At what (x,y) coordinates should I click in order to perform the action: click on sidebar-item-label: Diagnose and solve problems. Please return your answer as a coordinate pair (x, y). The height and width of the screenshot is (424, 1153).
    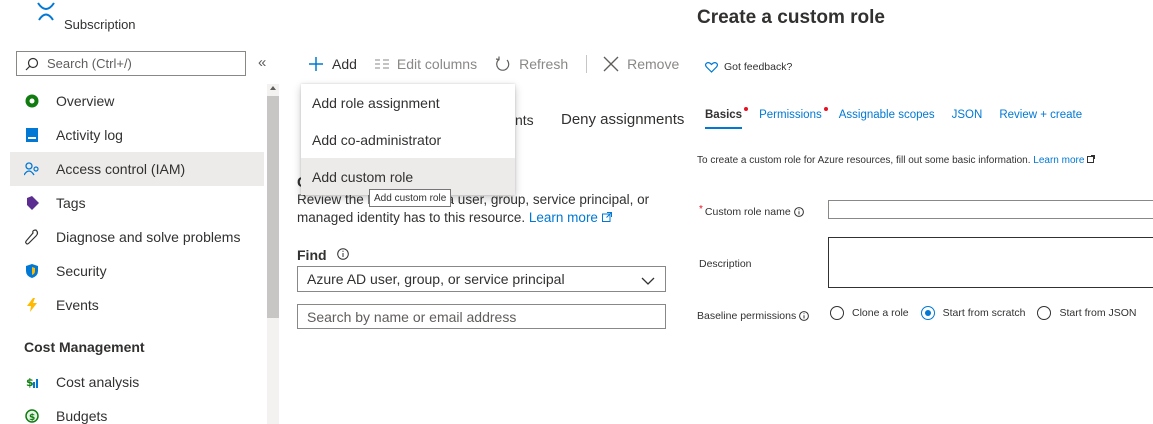
    Looking at the image, I should click on (148, 237).